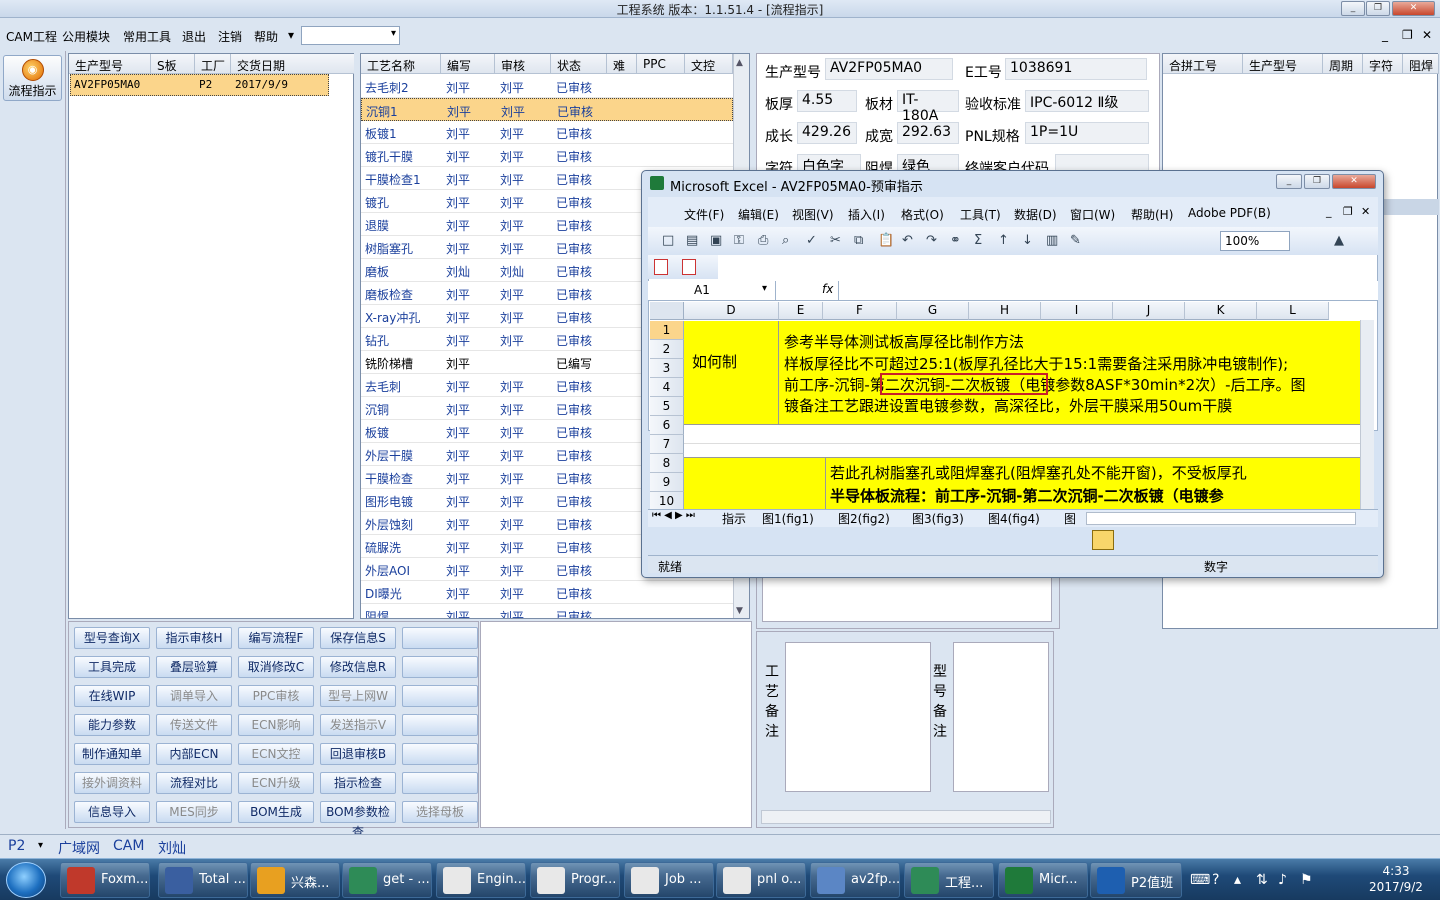 This screenshot has height=900, width=1440. What do you see at coordinates (26, 880) in the screenshot?
I see `start-button` at bounding box center [26, 880].